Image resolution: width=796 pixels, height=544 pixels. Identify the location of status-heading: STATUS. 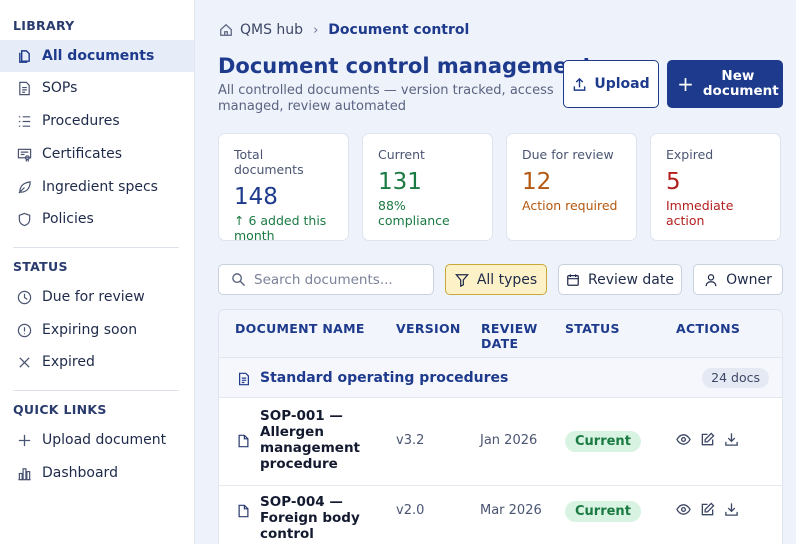
(40, 266).